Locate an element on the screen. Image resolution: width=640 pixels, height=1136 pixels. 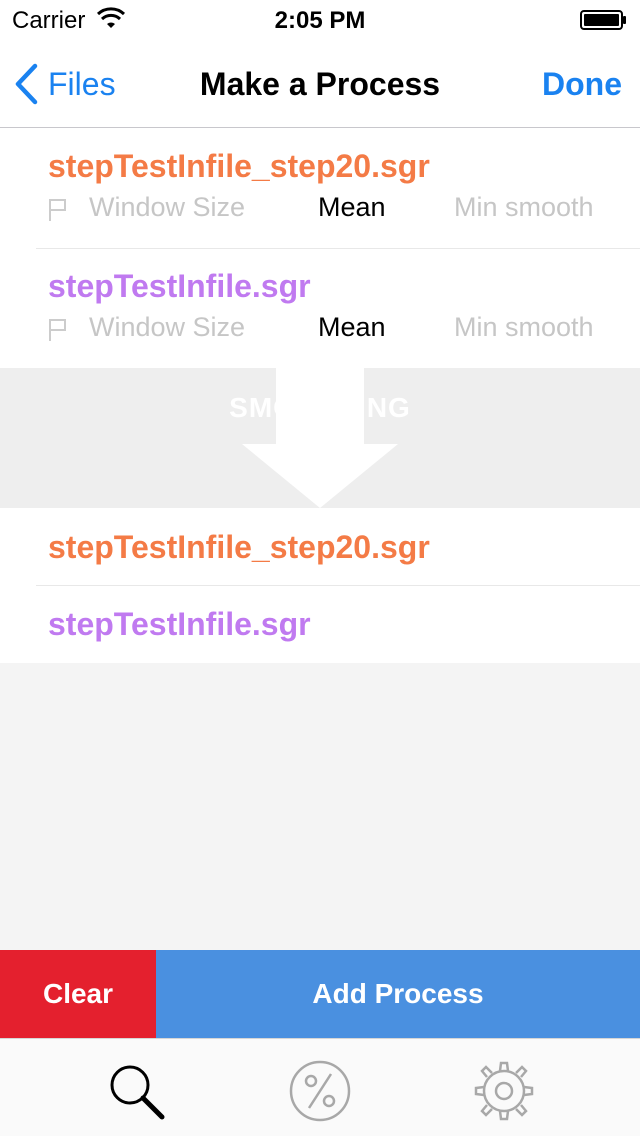
navigation-bar: Files Make a Process Done is located at coordinates (320, 84).